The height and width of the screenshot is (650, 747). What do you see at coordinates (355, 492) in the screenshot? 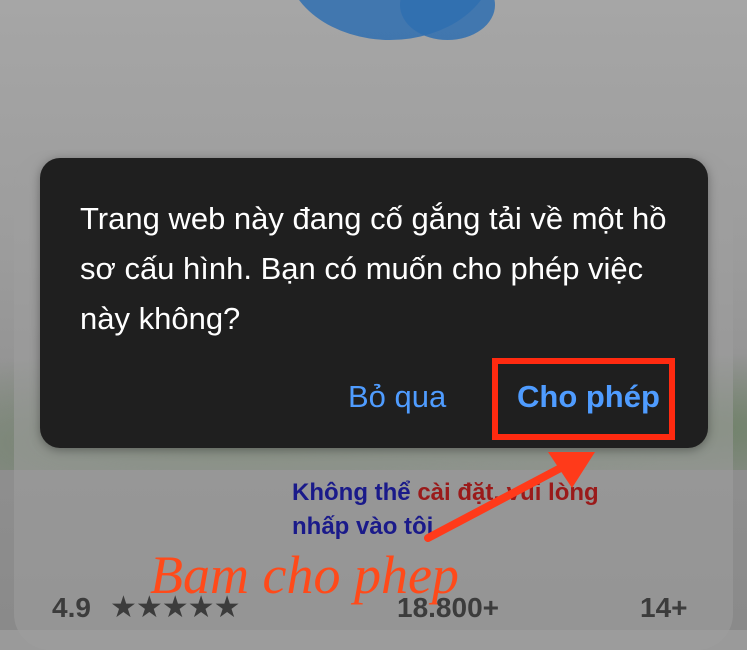
I see `note-text-part-1: Không thể` at bounding box center [355, 492].